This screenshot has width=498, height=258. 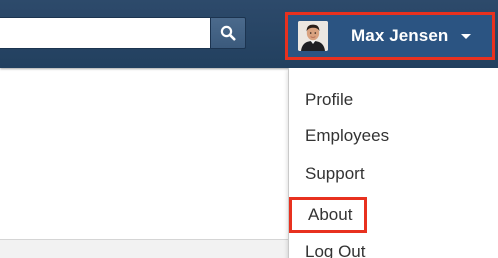 I want to click on menu-item-log-out: Log Out, so click(x=335, y=248).